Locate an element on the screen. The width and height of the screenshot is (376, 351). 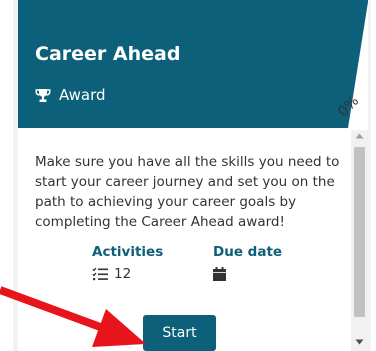
award-badge: Award is located at coordinates (70, 95).